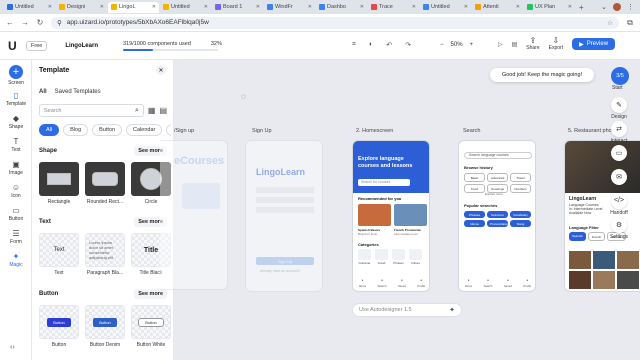 This screenshot has height=360, width=640. What do you see at coordinates (398, 257) in the screenshot?
I see `category-item: Phrases` at bounding box center [398, 257].